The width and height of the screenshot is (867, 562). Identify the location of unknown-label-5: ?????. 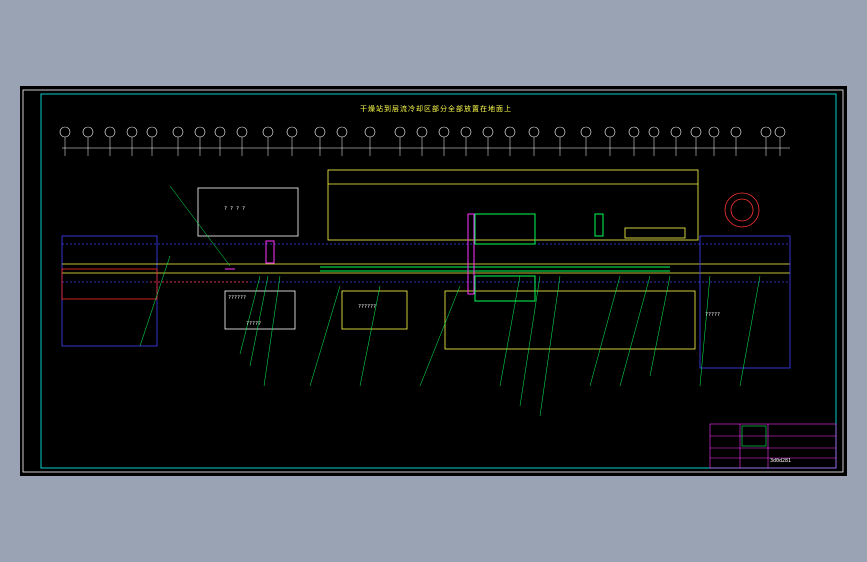
(713, 315).